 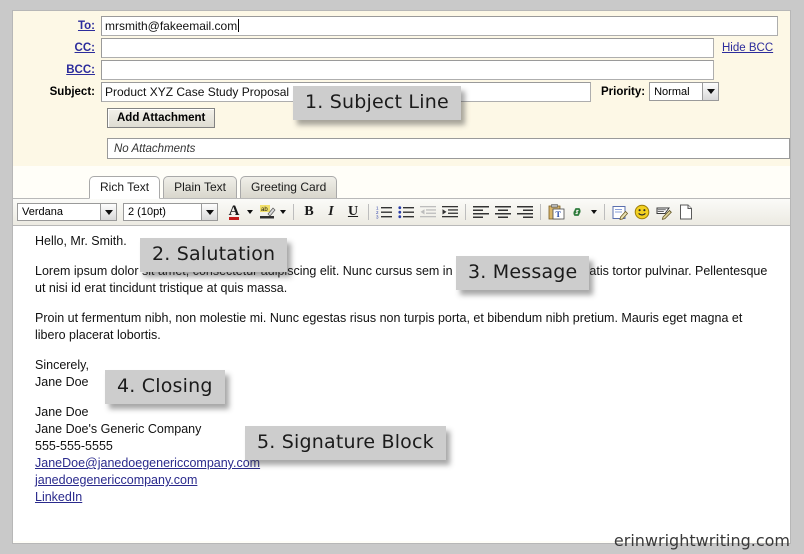 I want to click on svg-text: T, so click(x=558, y=214).